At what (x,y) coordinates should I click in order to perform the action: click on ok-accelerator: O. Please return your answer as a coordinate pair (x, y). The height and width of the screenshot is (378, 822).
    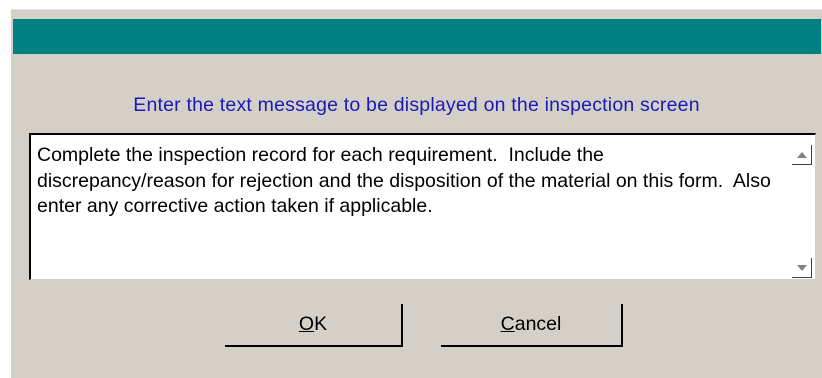
    Looking at the image, I should click on (306, 324).